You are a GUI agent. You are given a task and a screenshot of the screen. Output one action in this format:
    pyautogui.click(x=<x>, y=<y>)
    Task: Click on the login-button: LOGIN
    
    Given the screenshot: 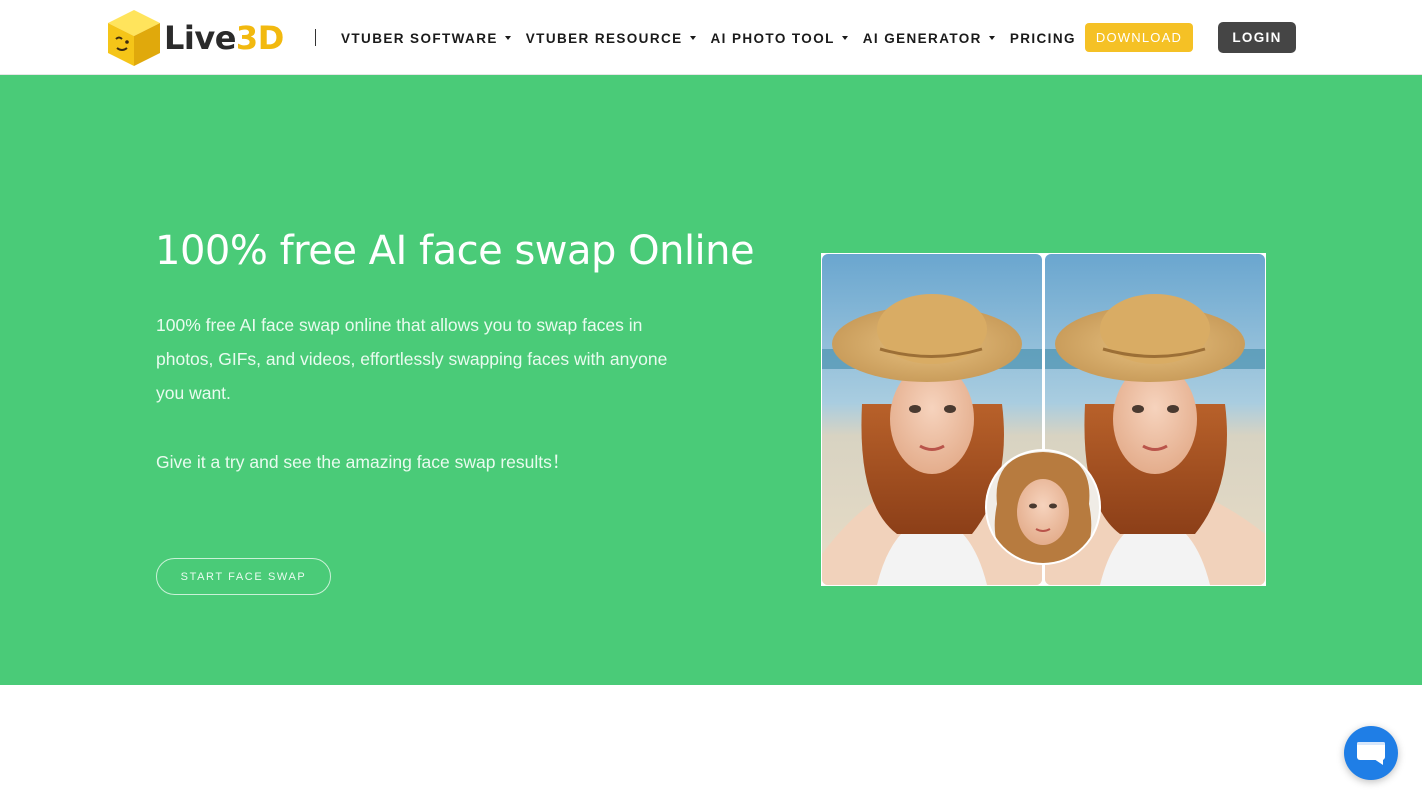 What is the action you would take?
    pyautogui.click(x=1257, y=37)
    